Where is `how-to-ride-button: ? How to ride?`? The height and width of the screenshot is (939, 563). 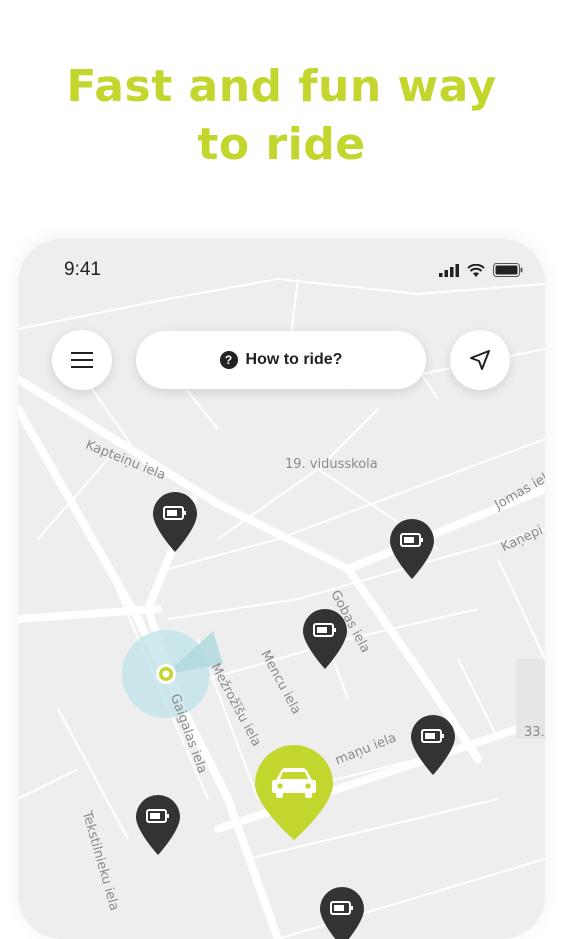
how-to-ride-button: ? How to ride? is located at coordinates (281, 360).